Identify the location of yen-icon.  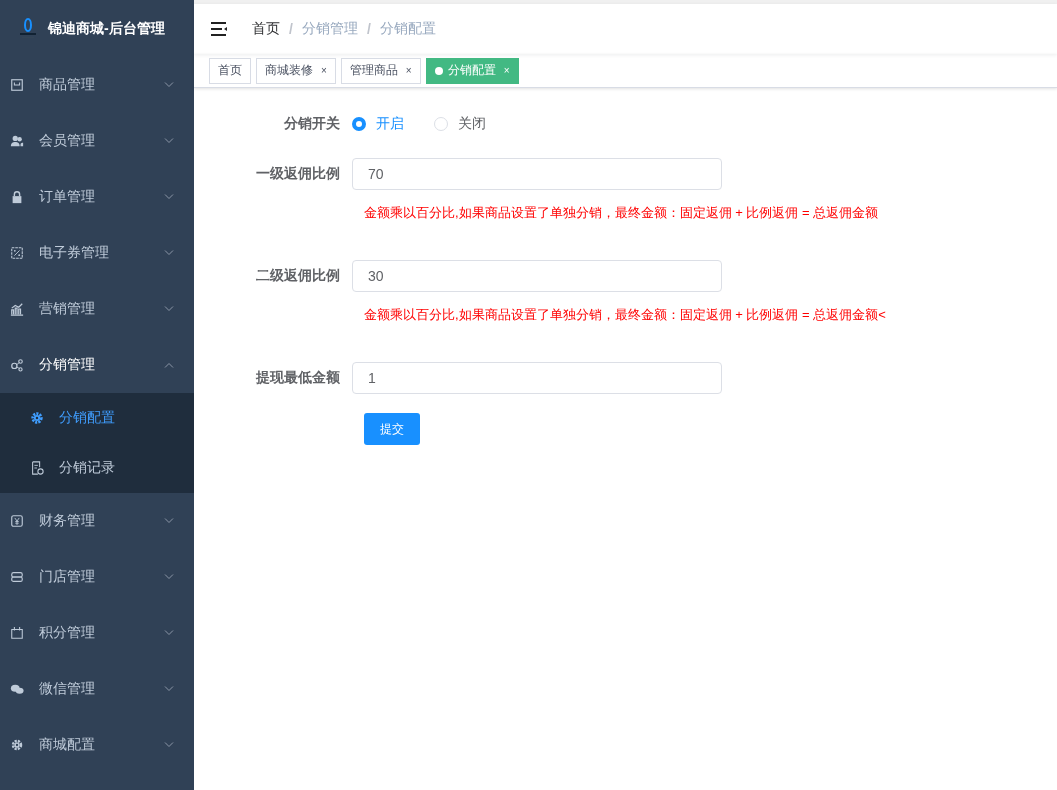
(17, 521).